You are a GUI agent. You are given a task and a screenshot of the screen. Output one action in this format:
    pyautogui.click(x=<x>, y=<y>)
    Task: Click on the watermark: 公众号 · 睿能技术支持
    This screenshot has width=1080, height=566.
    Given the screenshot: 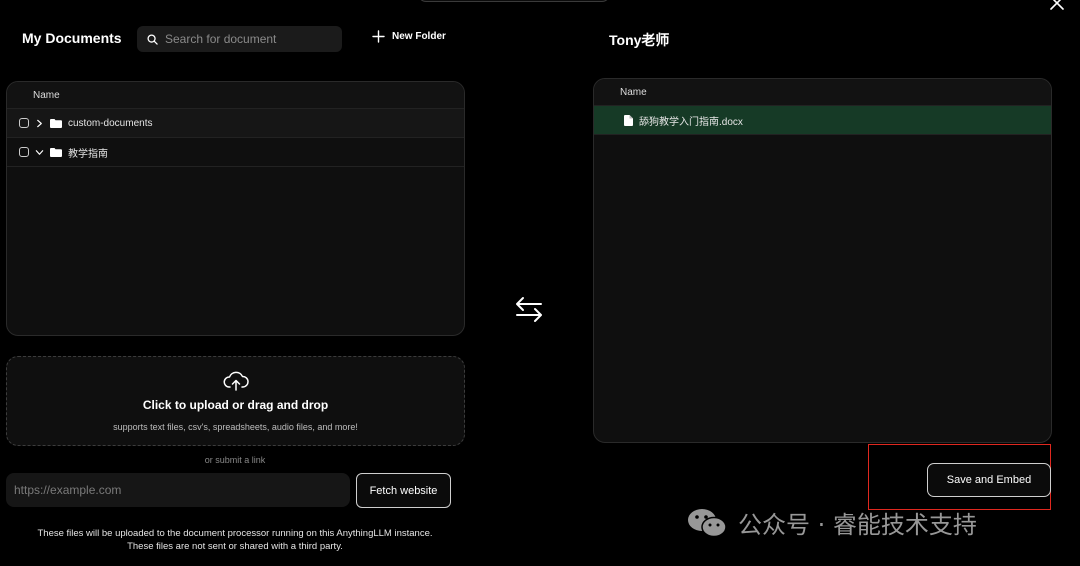 What is the action you would take?
    pyautogui.click(x=831, y=522)
    